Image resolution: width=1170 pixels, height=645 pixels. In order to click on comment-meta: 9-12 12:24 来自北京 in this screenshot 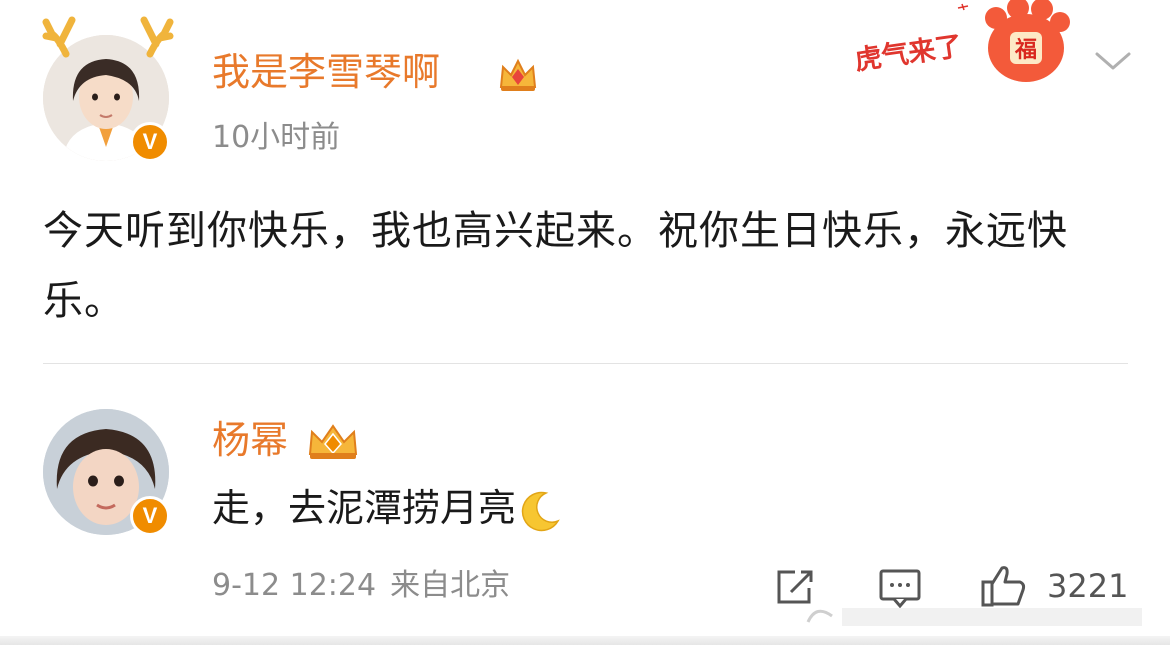, I will do `click(361, 586)`.